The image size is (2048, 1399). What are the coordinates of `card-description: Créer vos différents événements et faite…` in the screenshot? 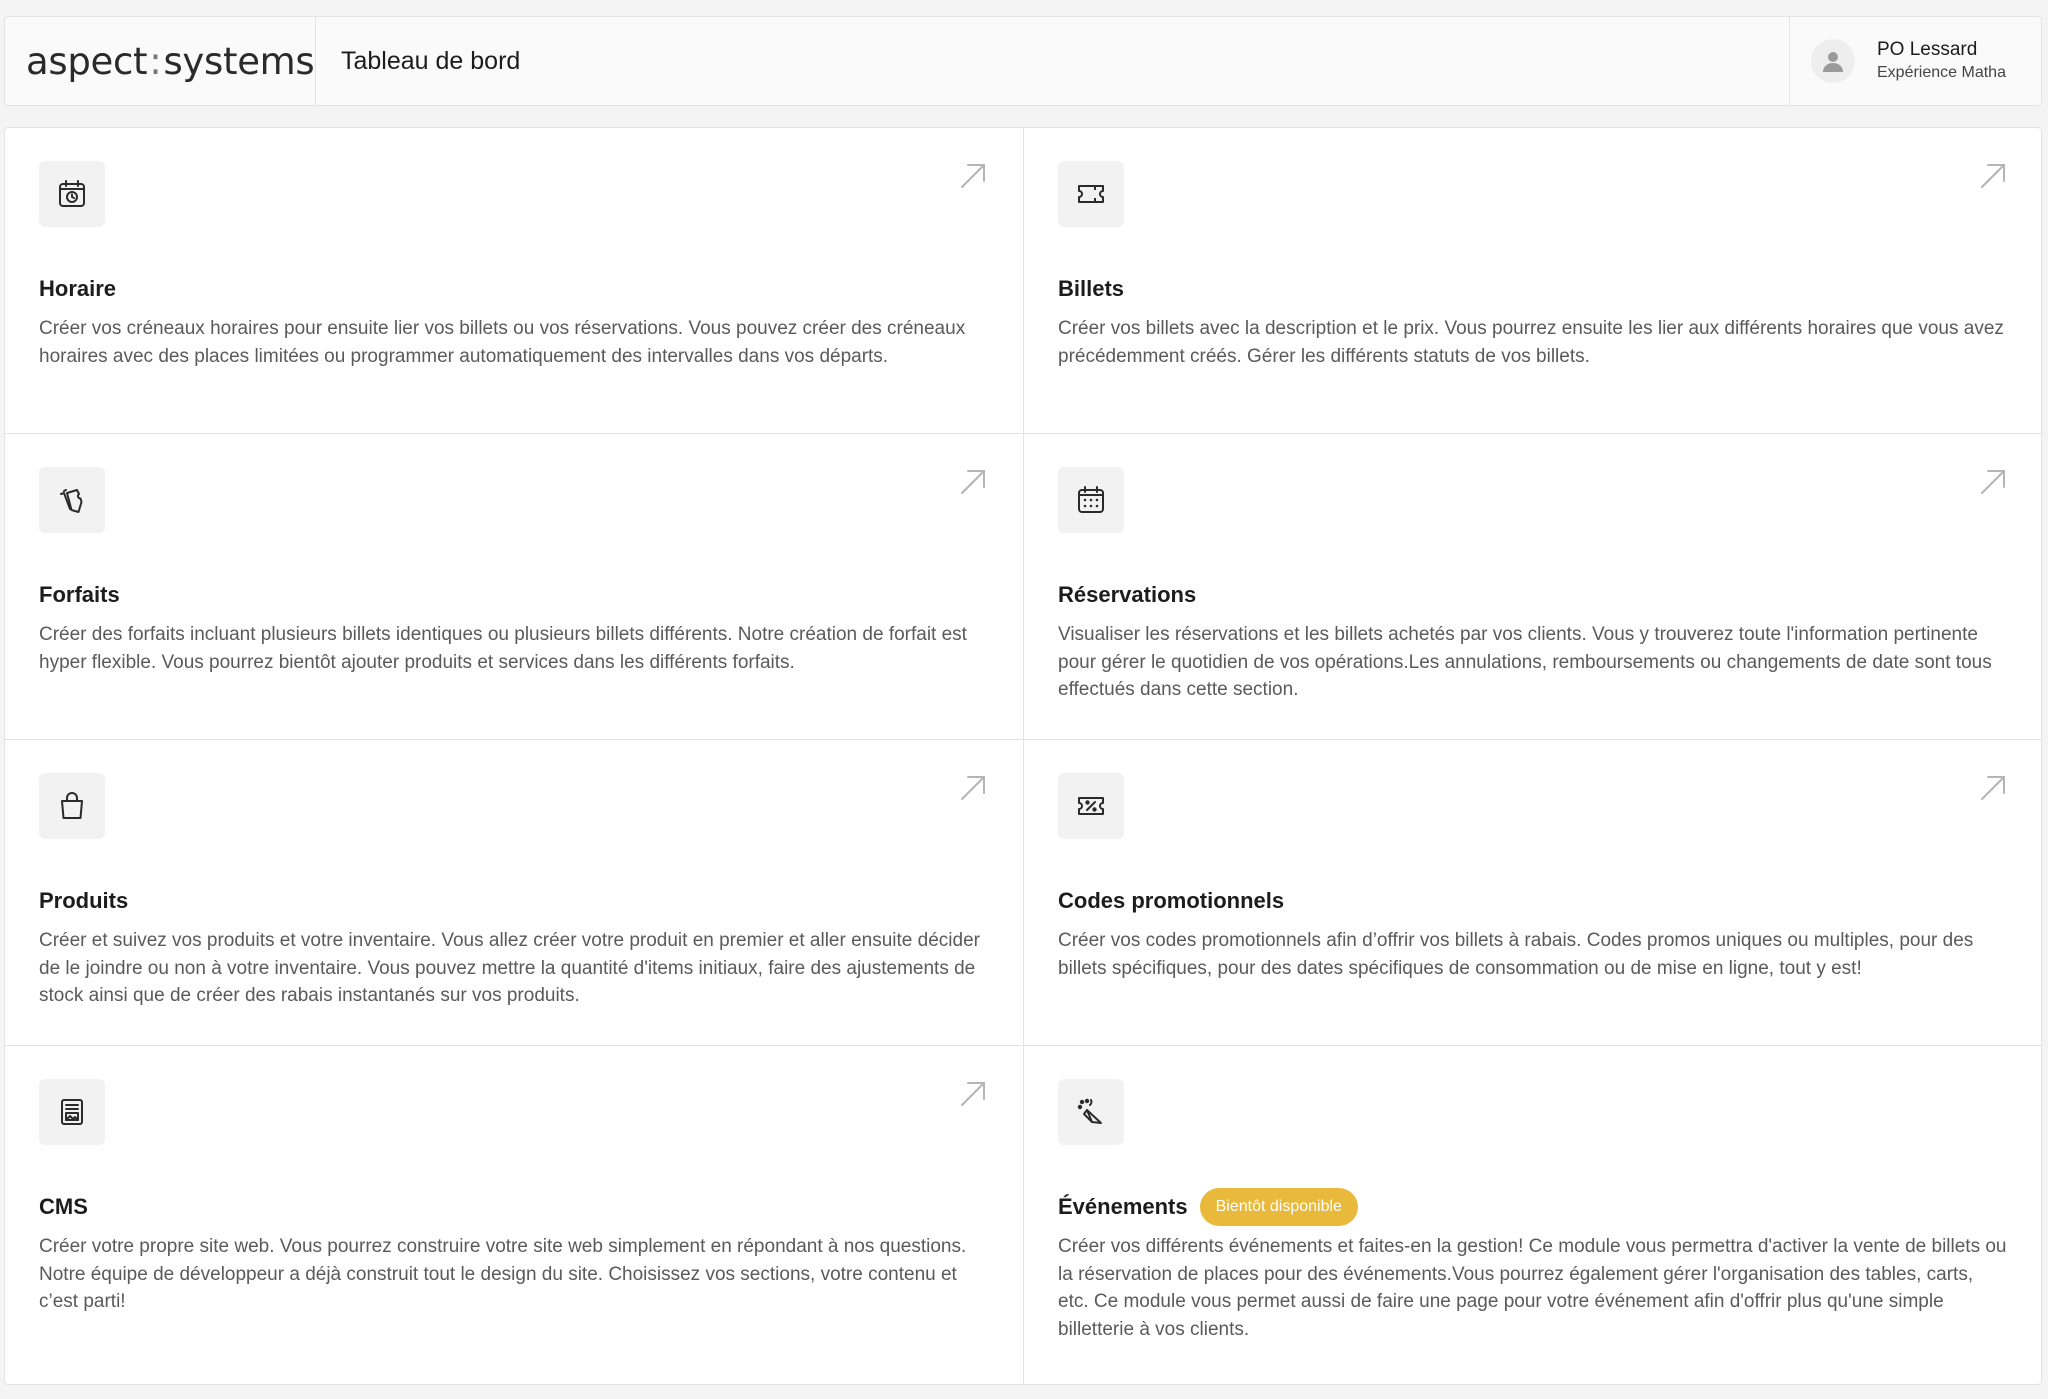 It's located at (1532, 1288).